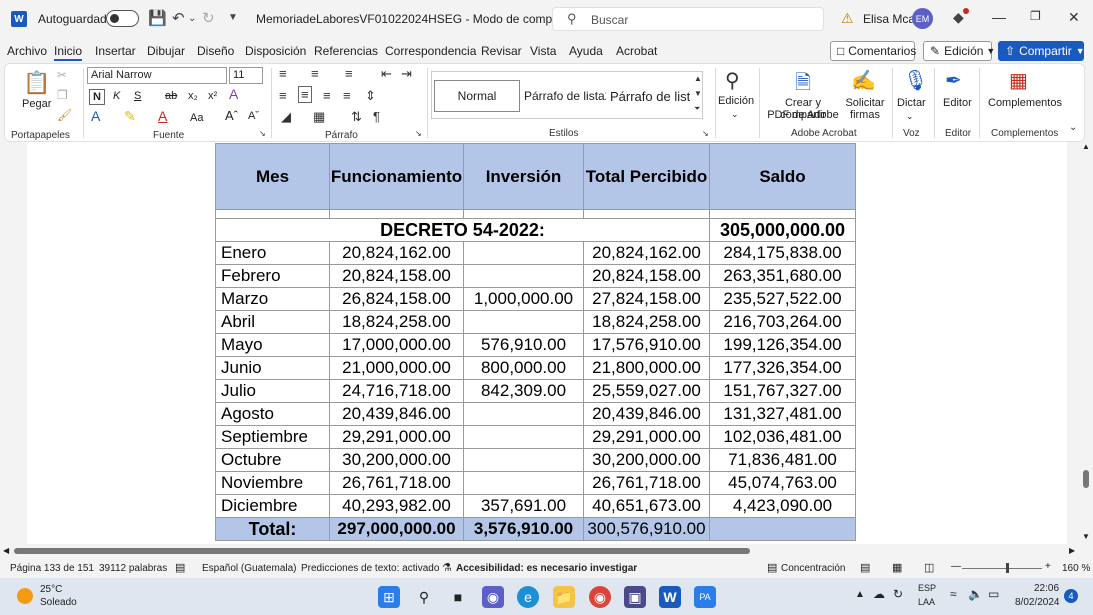  I want to click on vertical-scrollbar: ▲ ▼, so click(1086, 343).